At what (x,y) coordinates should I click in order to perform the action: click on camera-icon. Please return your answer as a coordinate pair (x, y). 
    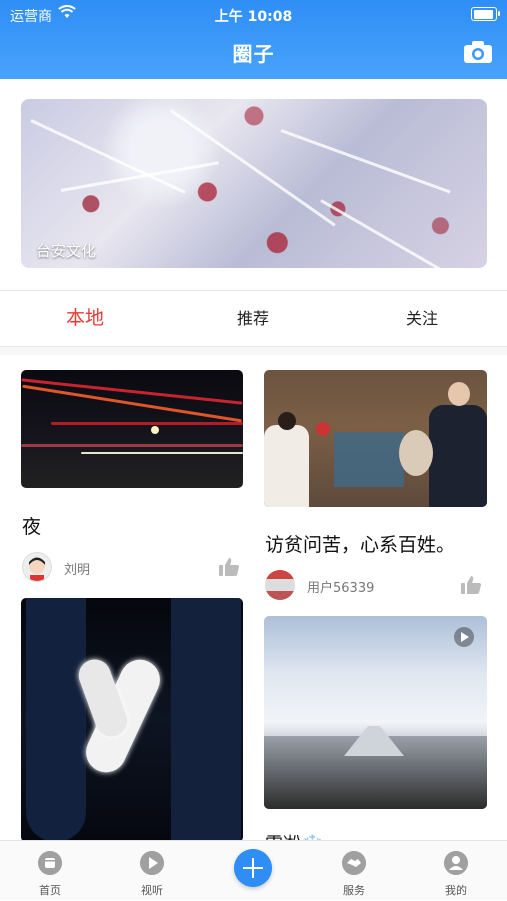
    Looking at the image, I should click on (478, 52).